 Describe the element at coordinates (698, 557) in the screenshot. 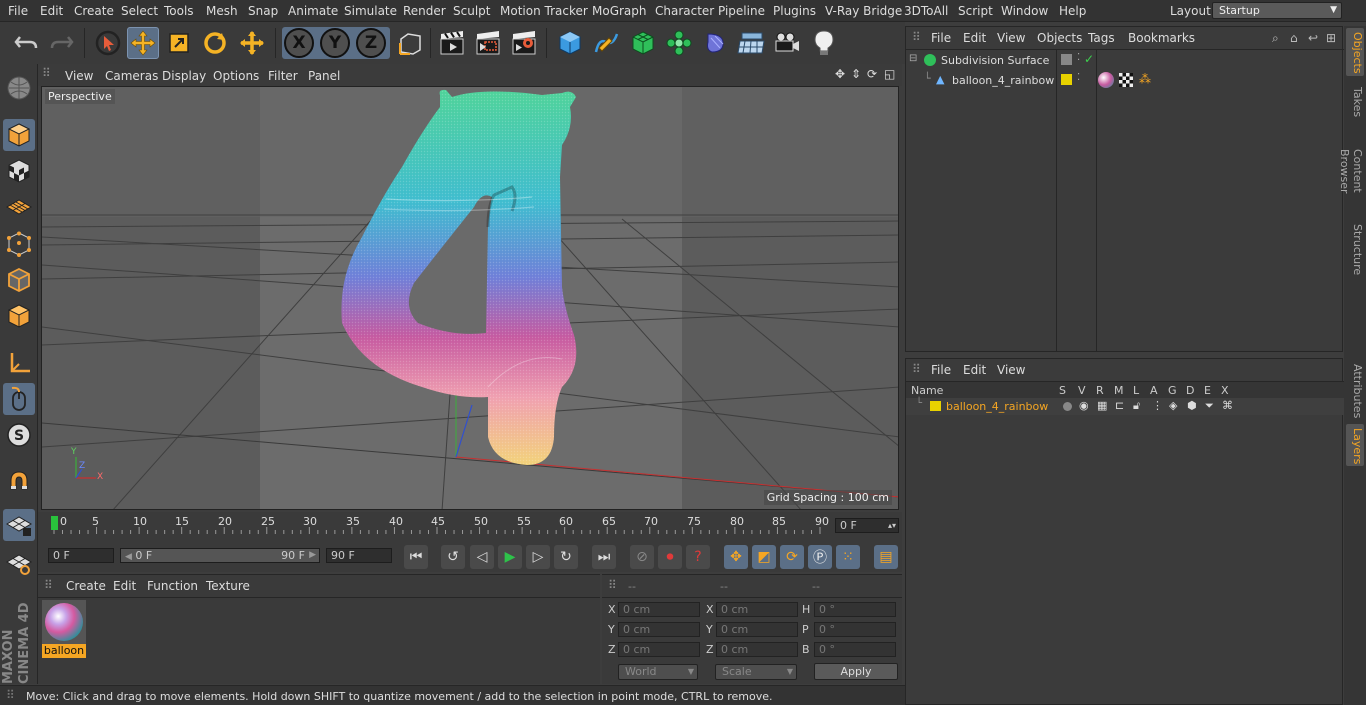

I see `keyframe-selection-button: ?` at that location.